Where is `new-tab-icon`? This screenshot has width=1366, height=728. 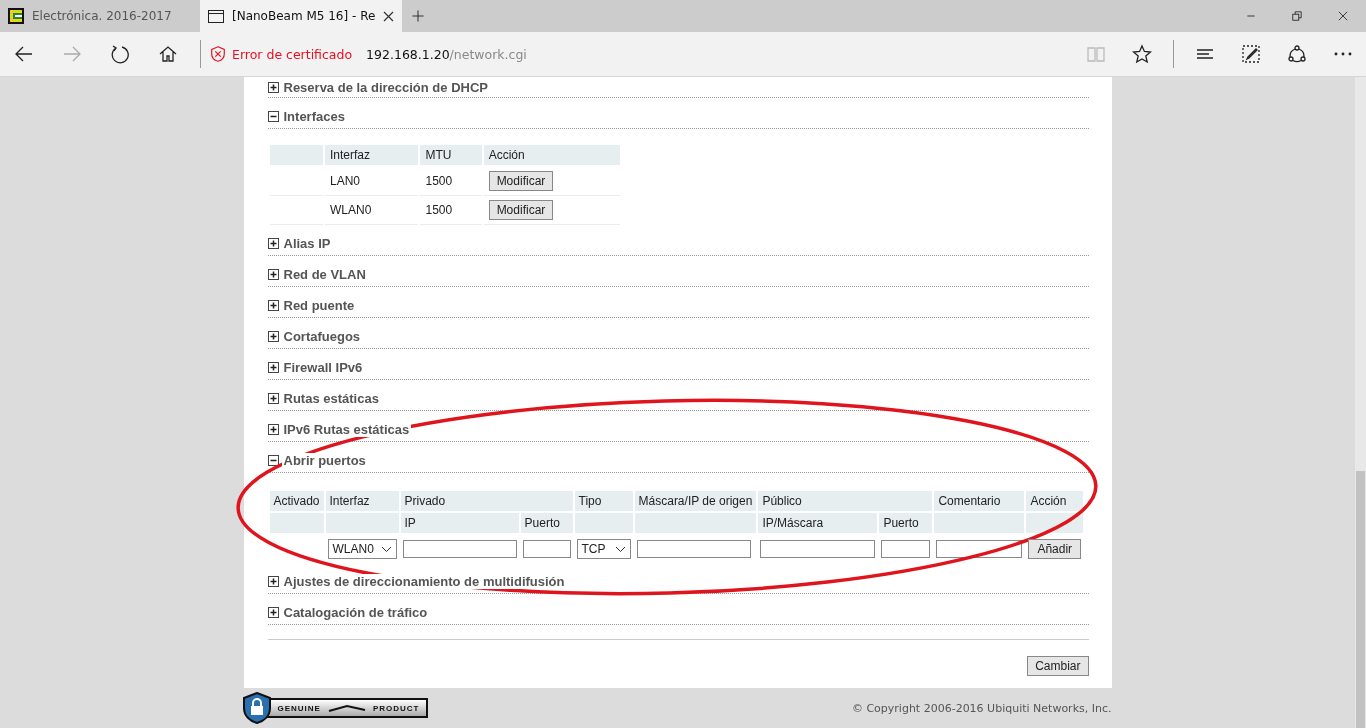 new-tab-icon is located at coordinates (418, 16).